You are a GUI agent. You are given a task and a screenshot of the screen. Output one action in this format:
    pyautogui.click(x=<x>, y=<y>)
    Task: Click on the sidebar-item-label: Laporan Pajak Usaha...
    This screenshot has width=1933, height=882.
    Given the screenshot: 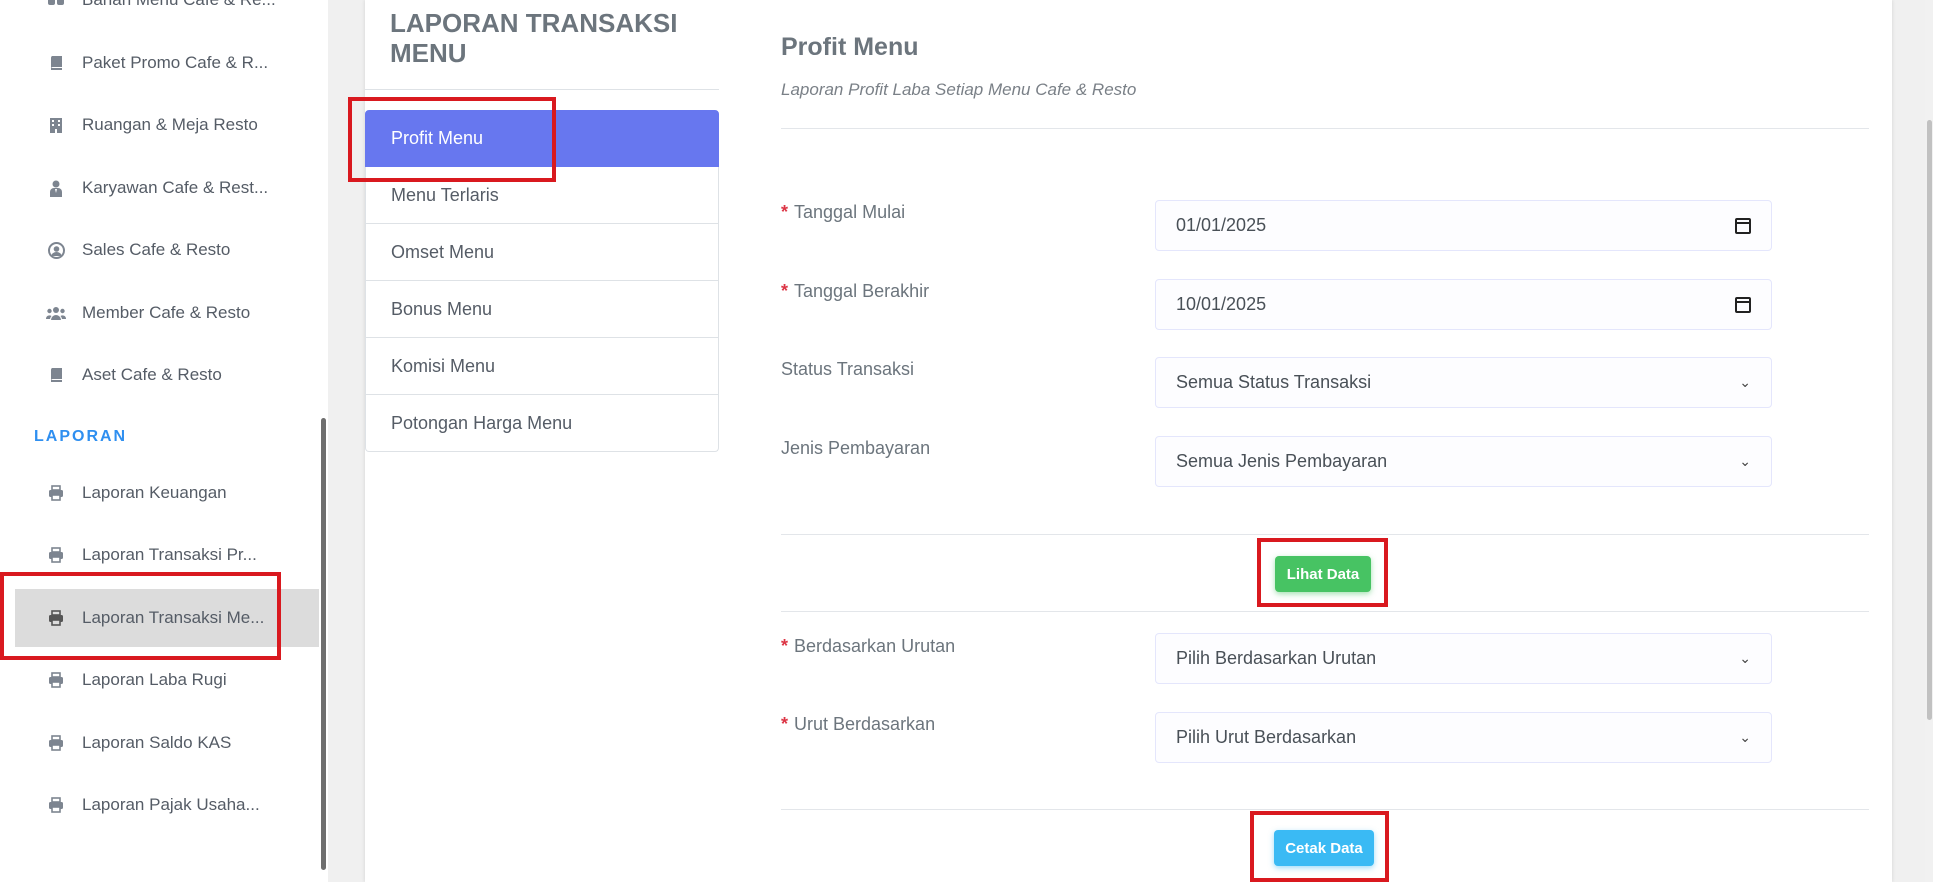 What is the action you would take?
    pyautogui.click(x=171, y=804)
    